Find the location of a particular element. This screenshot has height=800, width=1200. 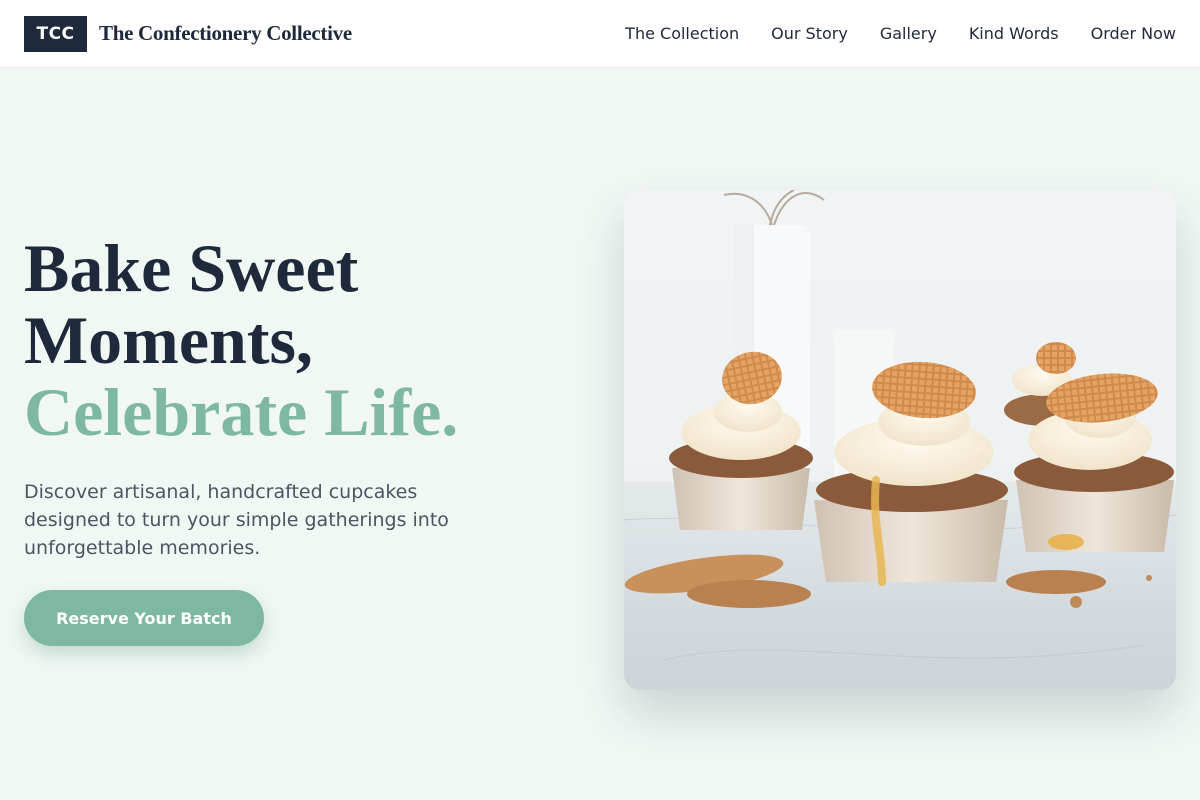

logo-badge: TCC is located at coordinates (55, 33).